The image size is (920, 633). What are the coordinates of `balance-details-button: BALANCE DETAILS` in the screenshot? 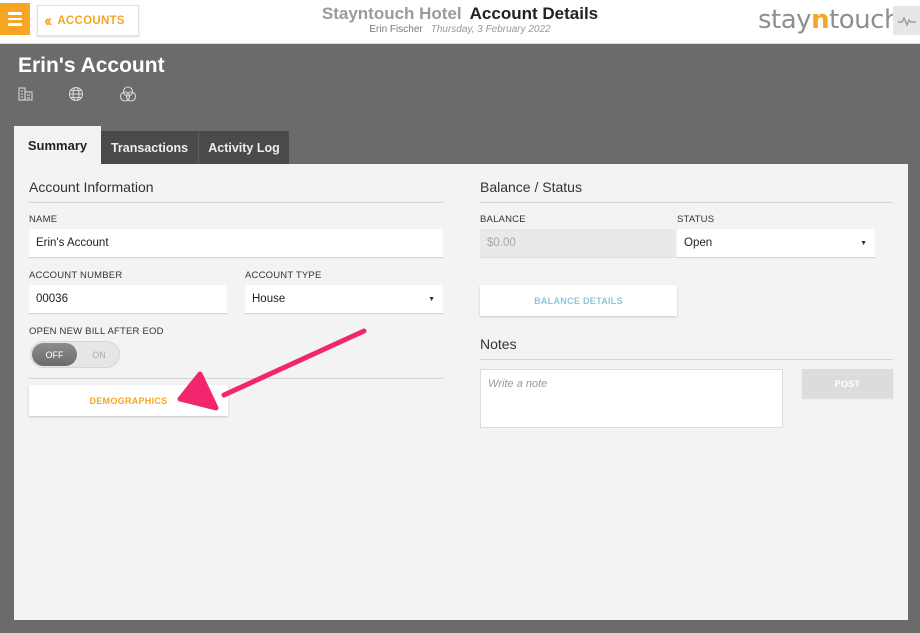 It's located at (578, 300).